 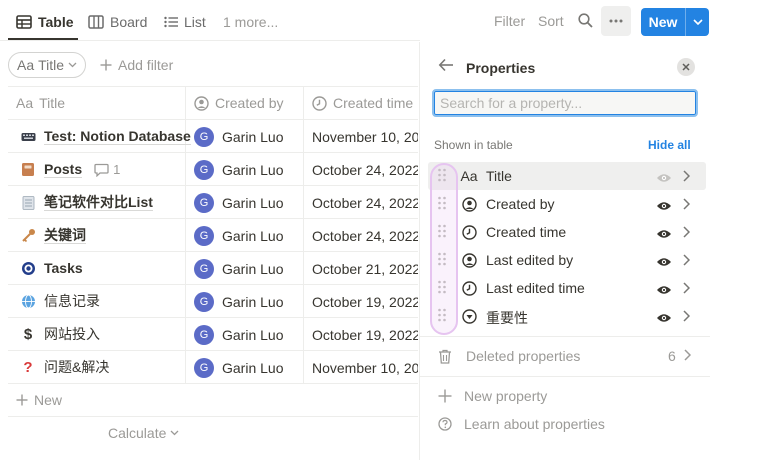 What do you see at coordinates (365, 368) in the screenshot?
I see `created-time-cell: November 10, 2022` at bounding box center [365, 368].